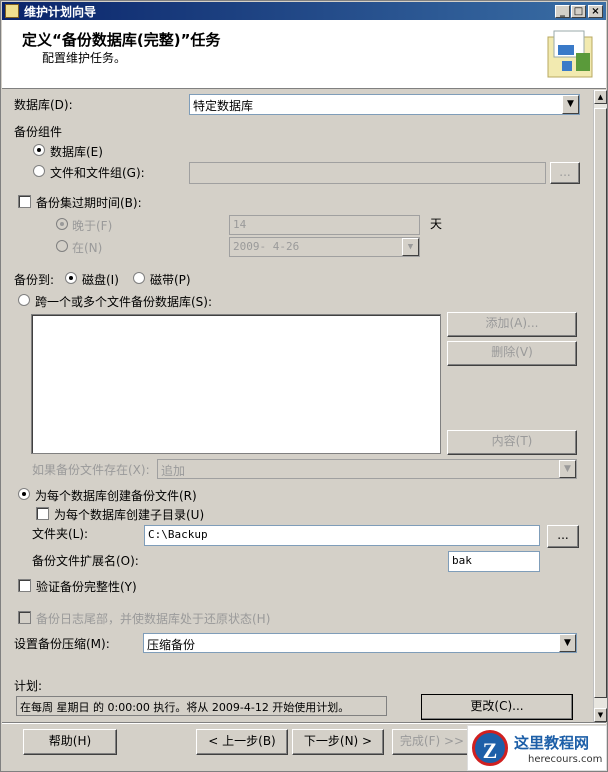  What do you see at coordinates (600, 715) in the screenshot?
I see `scroll-down-icon: ▼` at bounding box center [600, 715].